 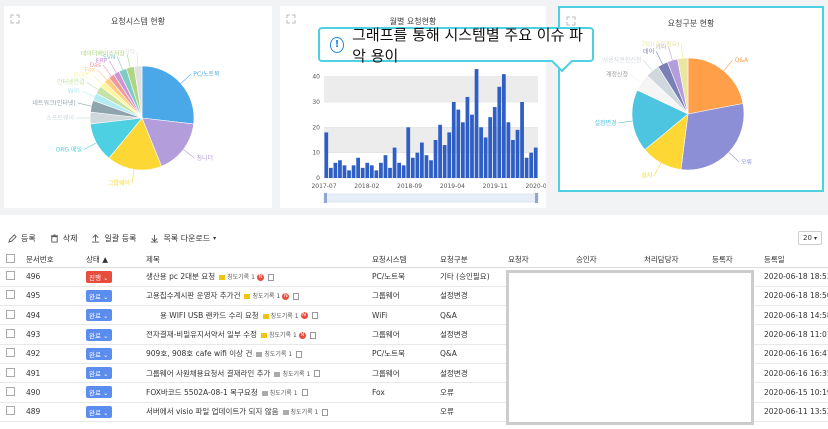 I want to click on title-cell: 용 WIFI USB 랜카드 수리 요청 칭도기록 1N, so click(x=259, y=315).